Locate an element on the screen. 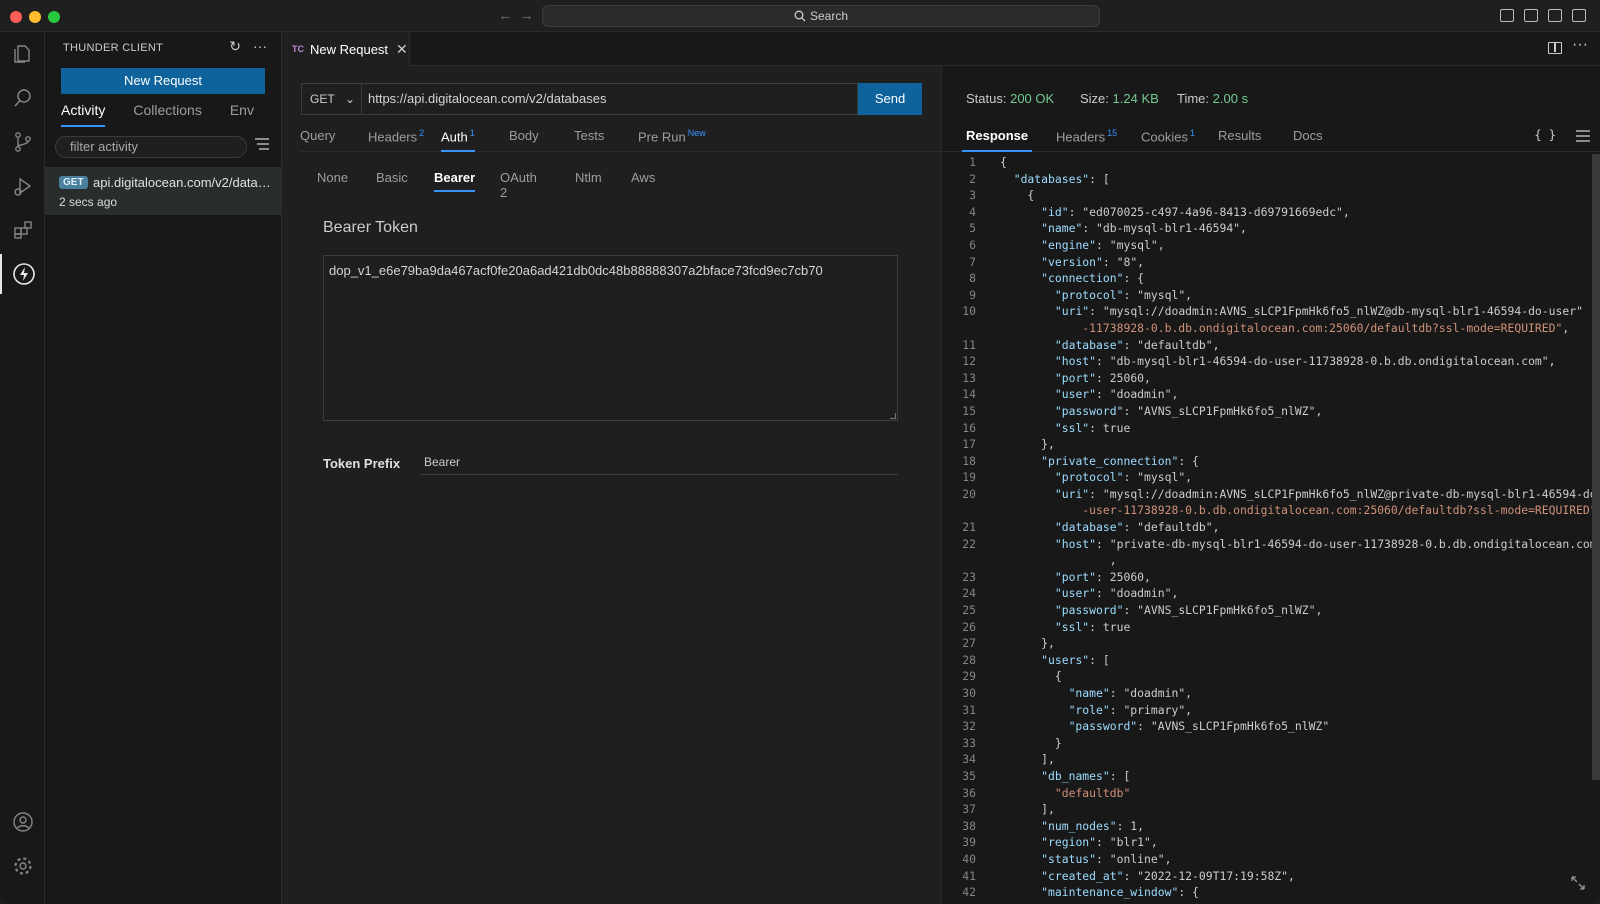  tab-results: Results is located at coordinates (1239, 140).